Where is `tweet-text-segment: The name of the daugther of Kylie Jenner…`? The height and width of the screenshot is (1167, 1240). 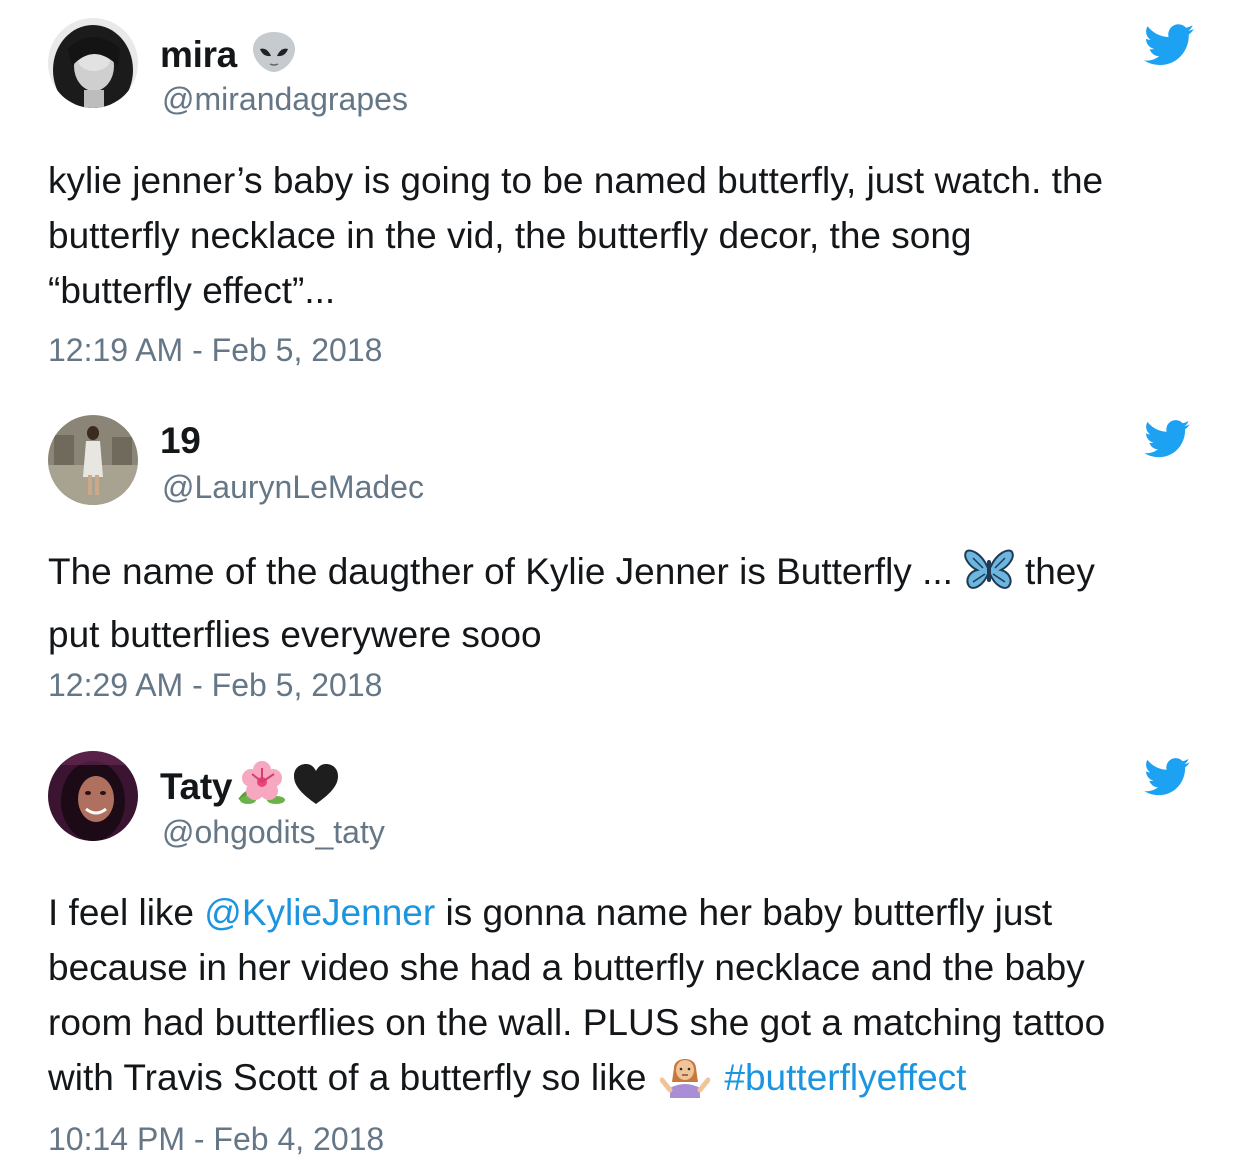
tweet-text-segment: The name of the daugther of Kylie Jenner… is located at coordinates (500, 571).